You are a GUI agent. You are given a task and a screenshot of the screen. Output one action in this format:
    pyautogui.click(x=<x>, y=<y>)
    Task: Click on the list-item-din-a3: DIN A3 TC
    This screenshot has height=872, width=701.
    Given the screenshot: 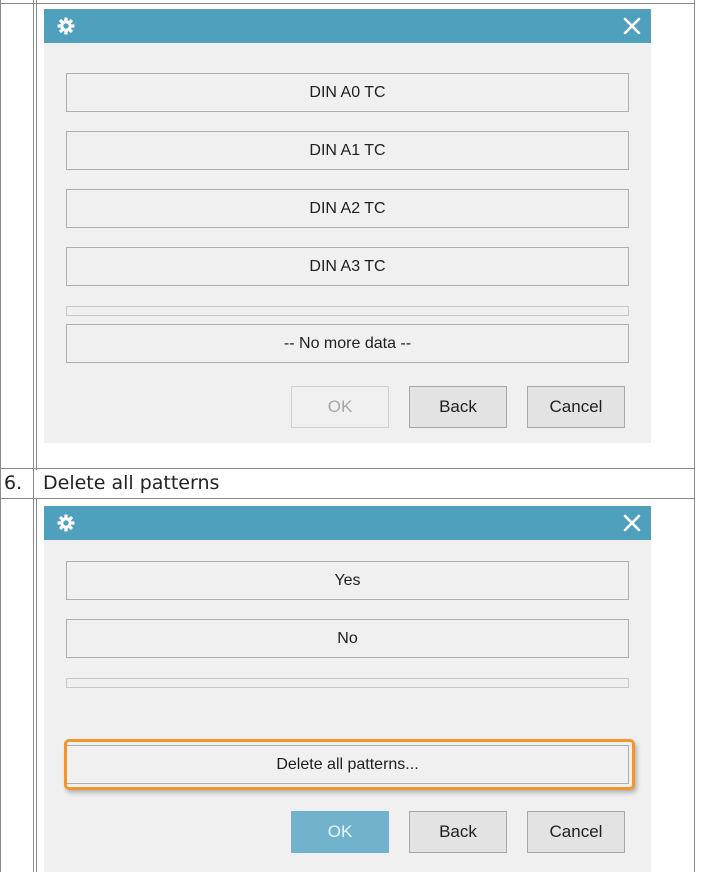 What is the action you would take?
    pyautogui.click(x=347, y=266)
    